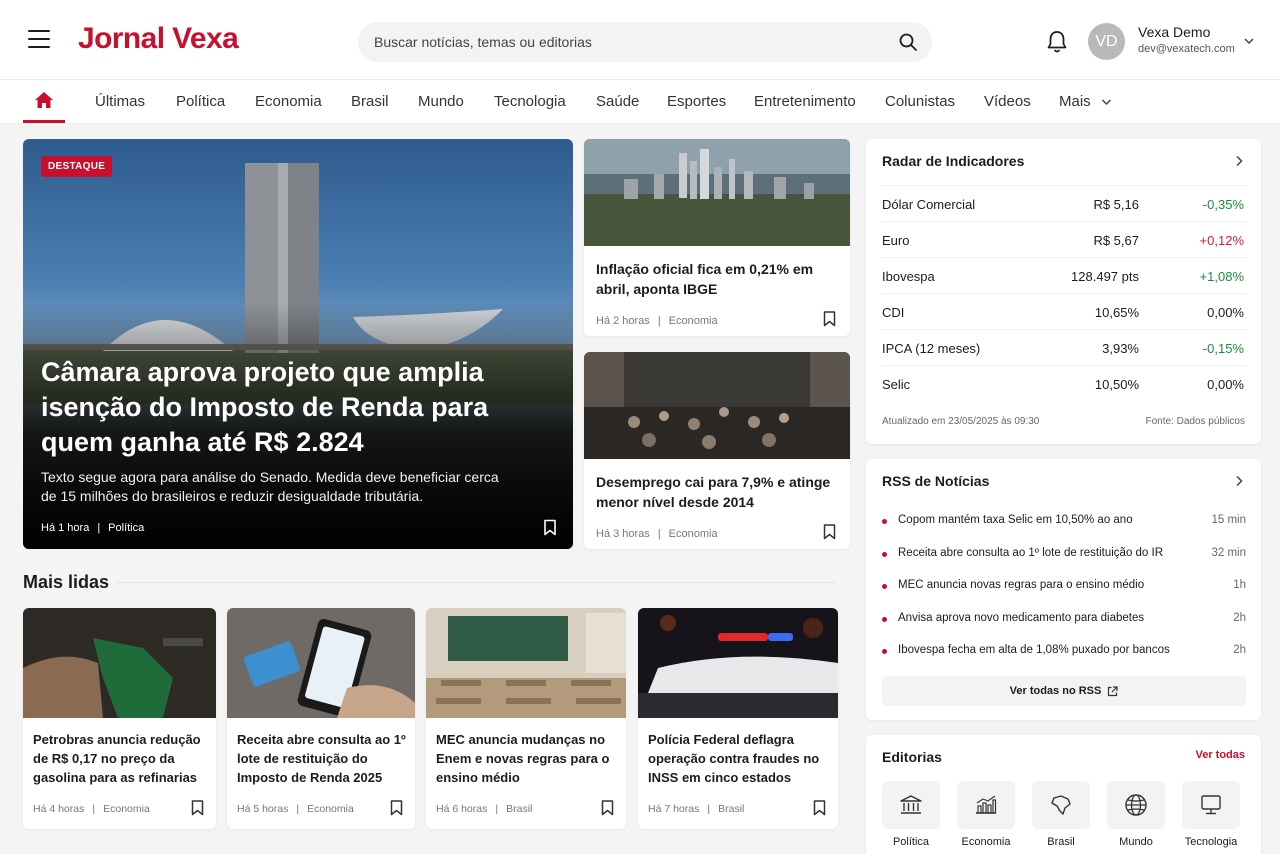 Image resolution: width=1280 pixels, height=854 pixels. Describe the element at coordinates (93, 528) in the screenshot. I see `hero-meta: Há 1 hora | Política` at that location.